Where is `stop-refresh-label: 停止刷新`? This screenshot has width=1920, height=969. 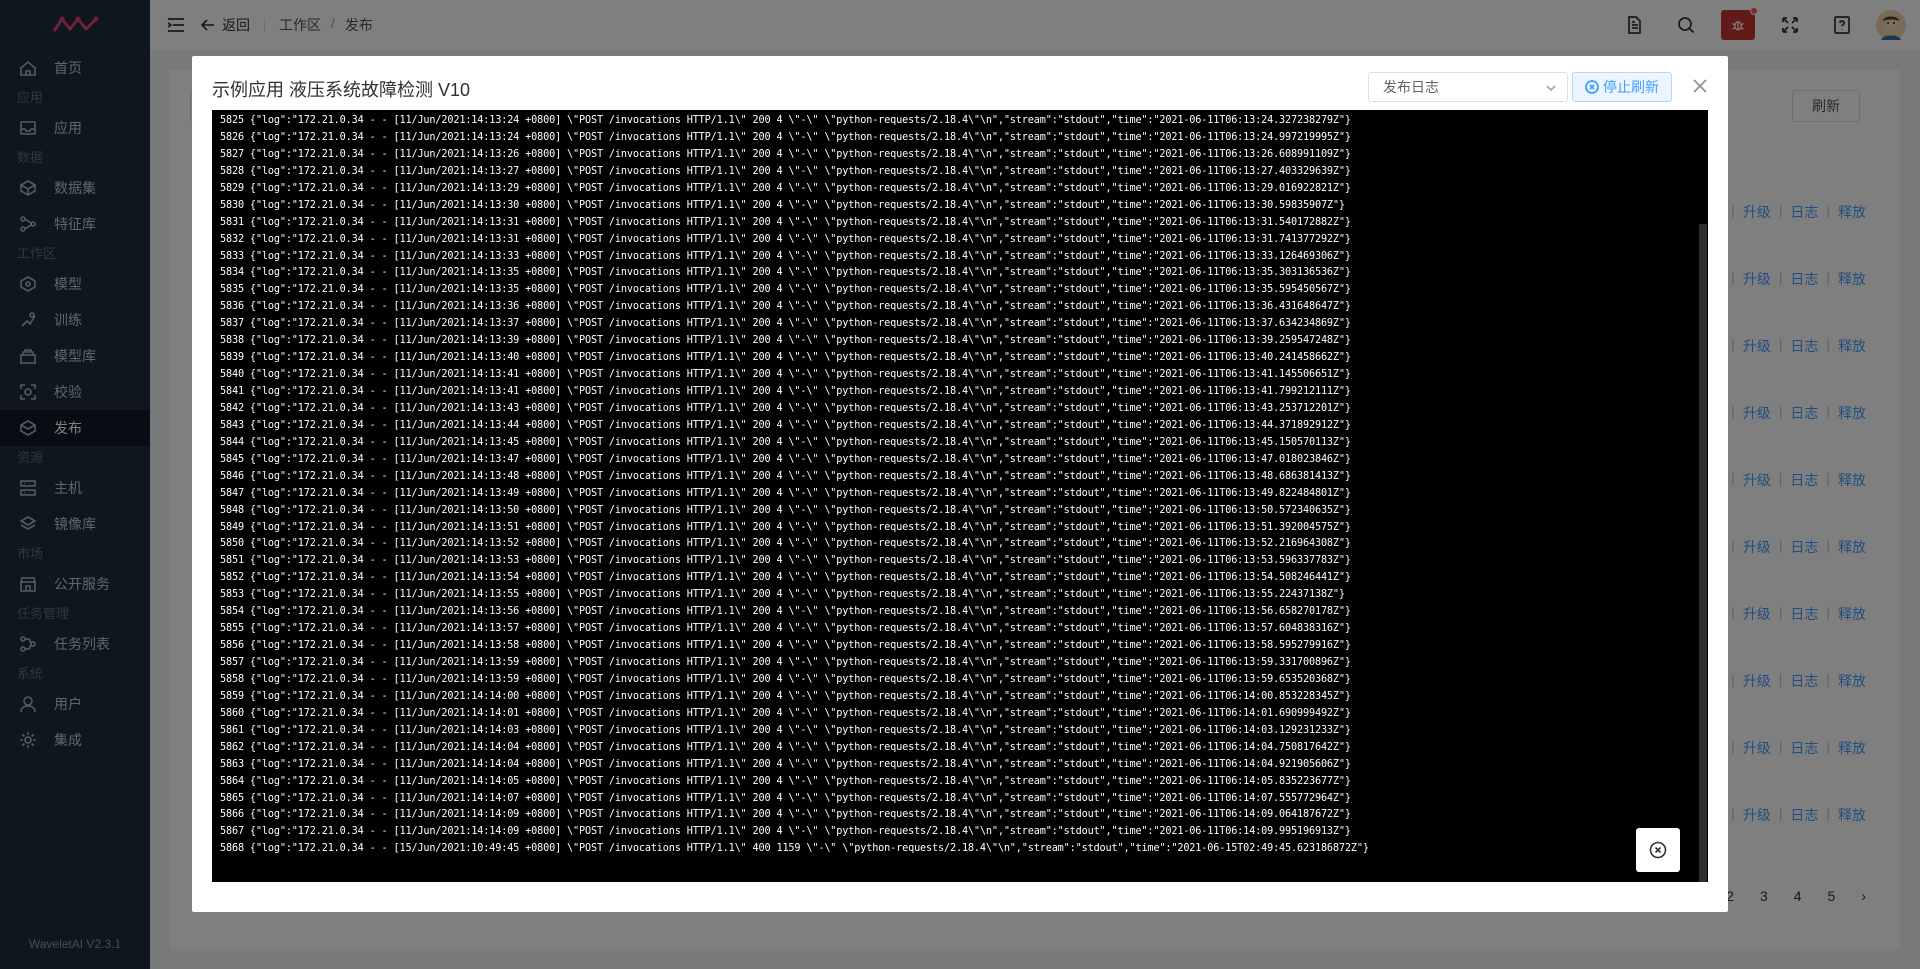 stop-refresh-label: 停止刷新 is located at coordinates (1631, 87).